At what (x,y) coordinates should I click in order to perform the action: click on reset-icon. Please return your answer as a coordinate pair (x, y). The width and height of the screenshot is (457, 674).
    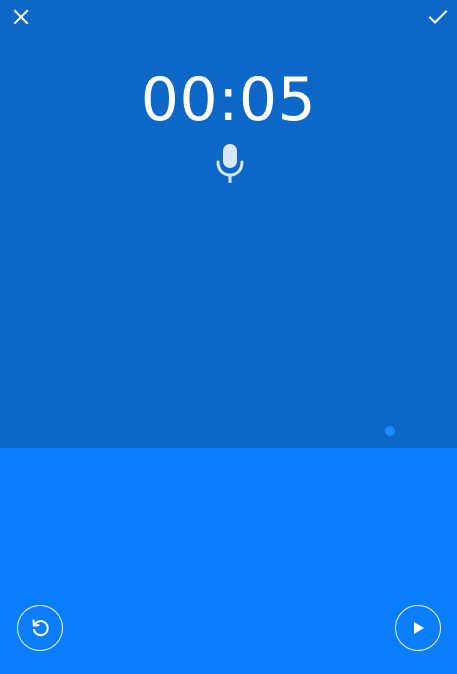
    Looking at the image, I should click on (40, 628).